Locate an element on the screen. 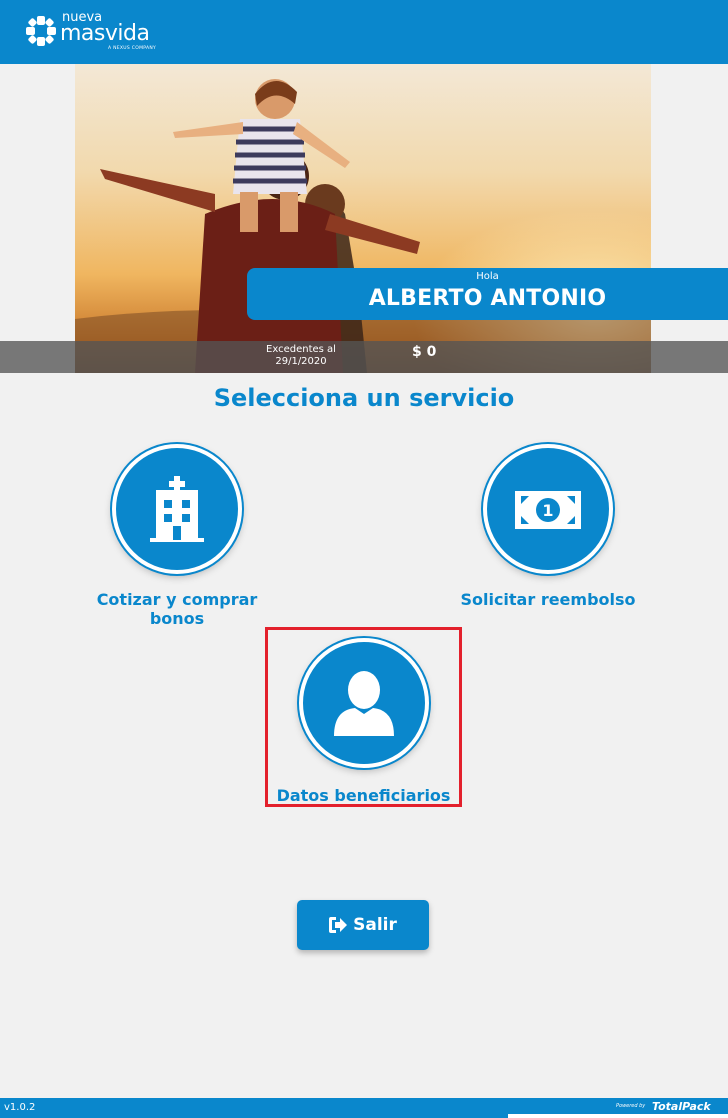 This screenshot has height=1118, width=728. service-quote-bonds-label: Cotizar y comprar bonos is located at coordinates (177, 609).